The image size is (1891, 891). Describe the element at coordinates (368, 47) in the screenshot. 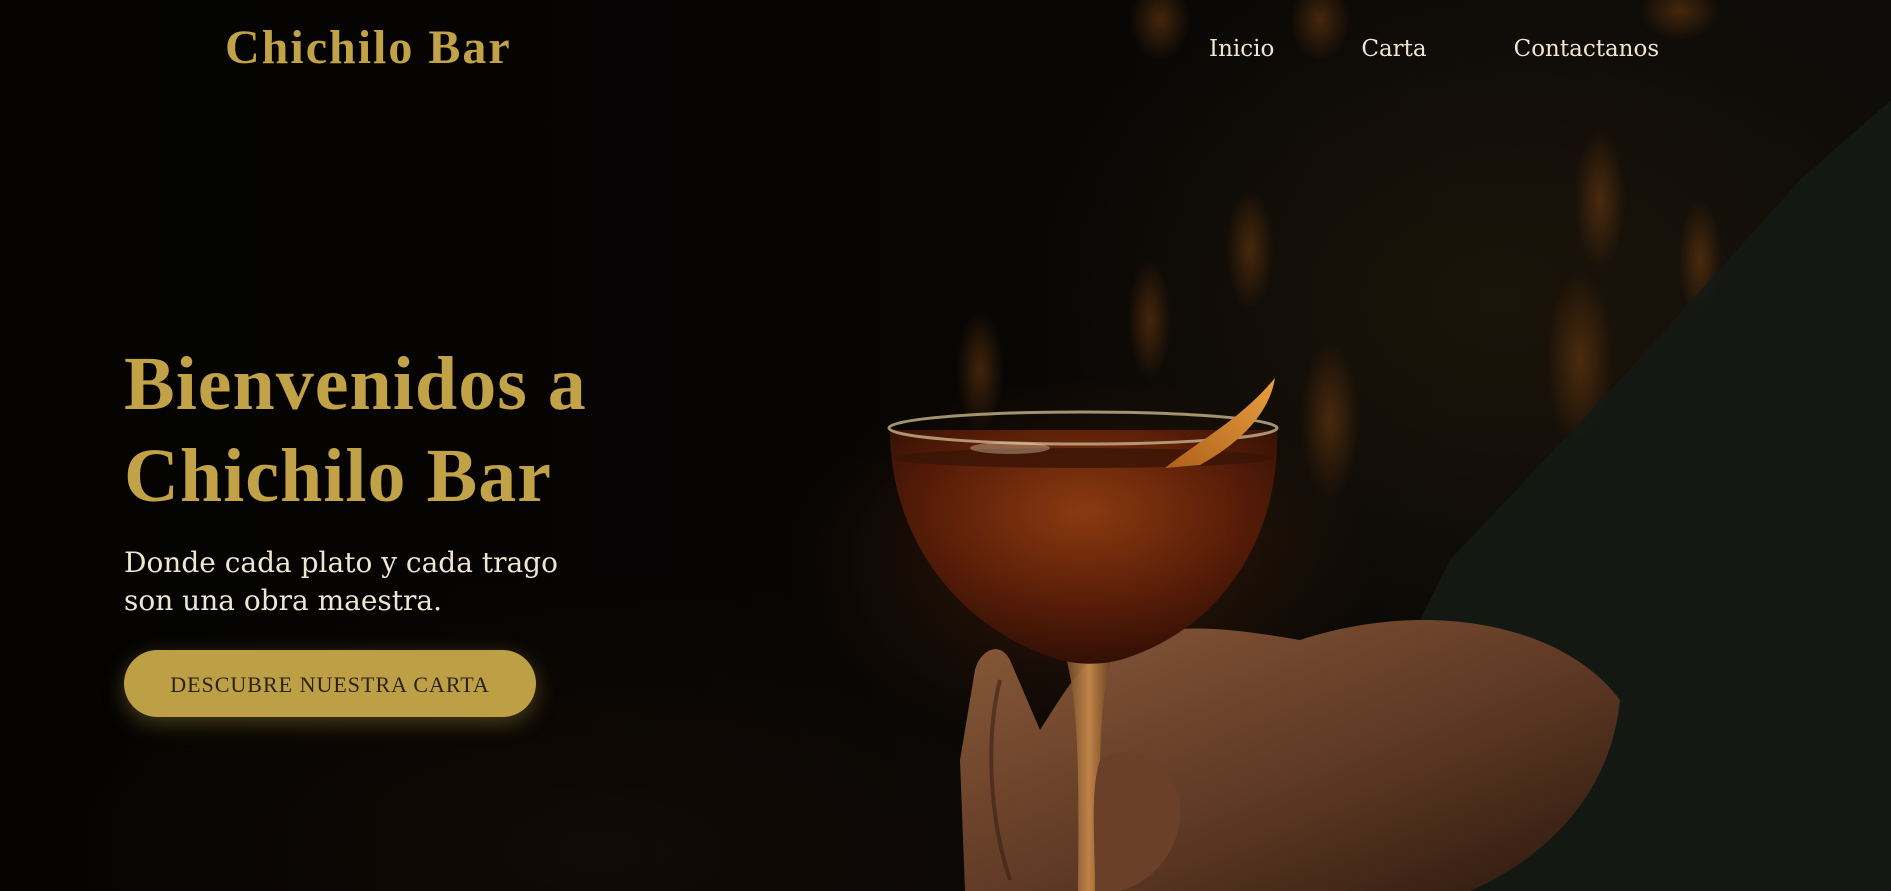

I see `brand-logo-text: Chichilo Bar` at that location.